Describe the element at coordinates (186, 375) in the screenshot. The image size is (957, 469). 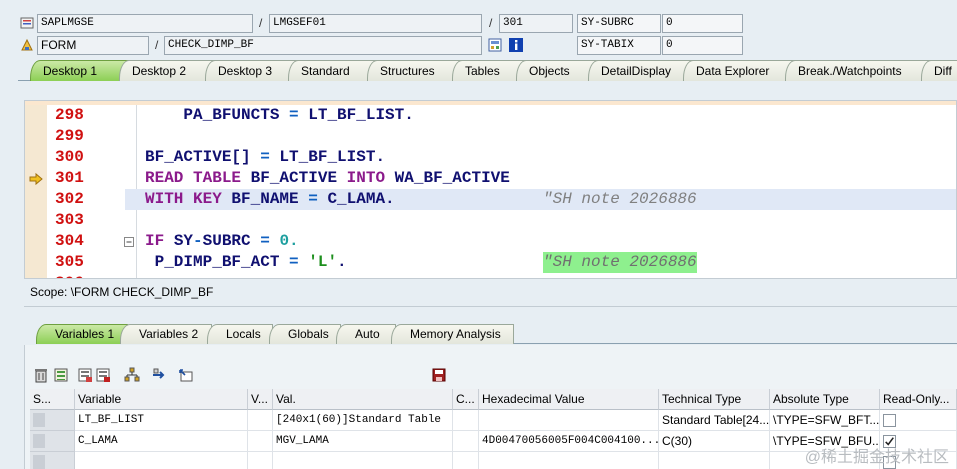
I see `open-detail-icon` at that location.